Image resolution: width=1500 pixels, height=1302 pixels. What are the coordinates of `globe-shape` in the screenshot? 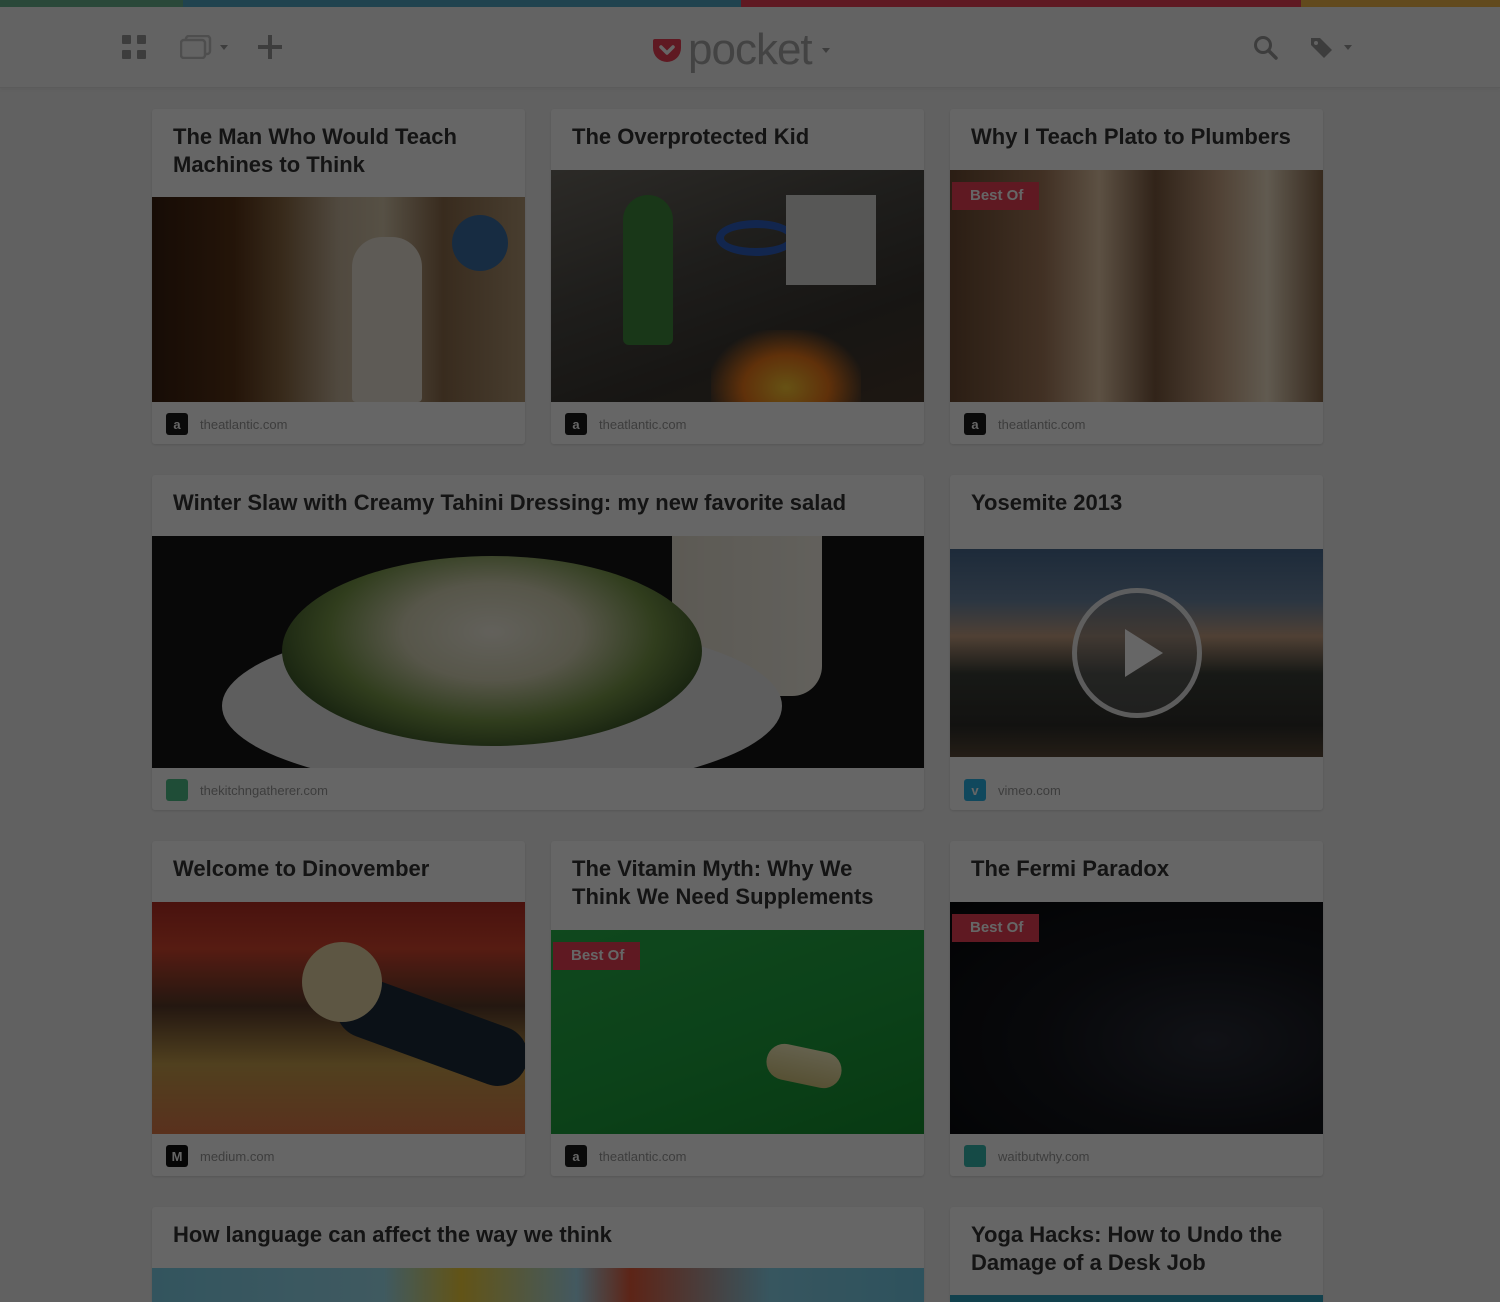 It's located at (480, 243).